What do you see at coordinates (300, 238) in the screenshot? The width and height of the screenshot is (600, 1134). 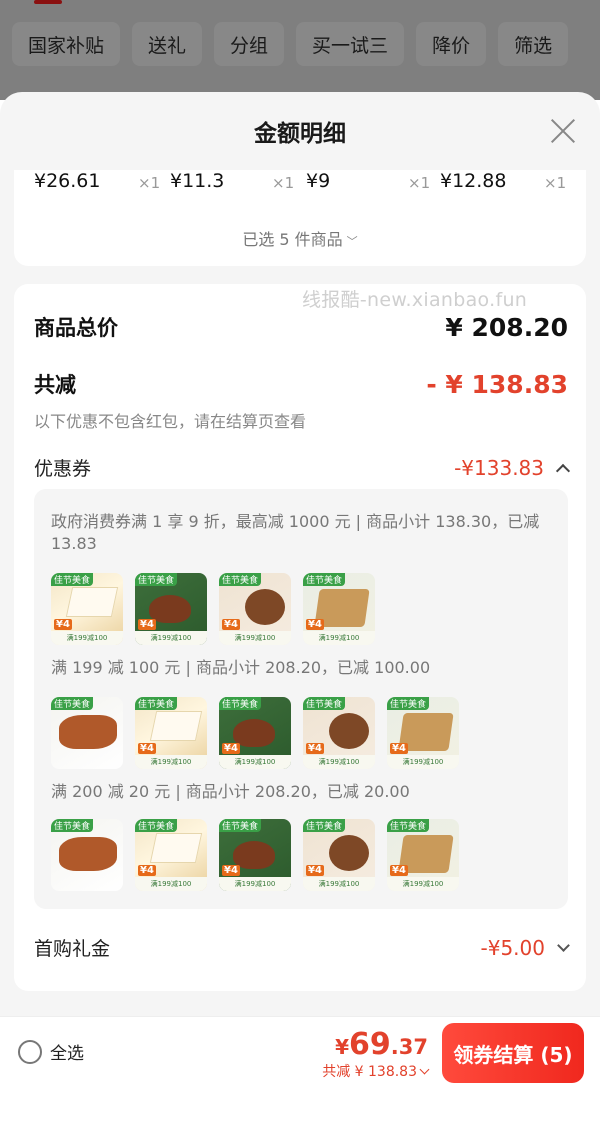 I see `selected-count: 已选 5 件商品 ﹀` at bounding box center [300, 238].